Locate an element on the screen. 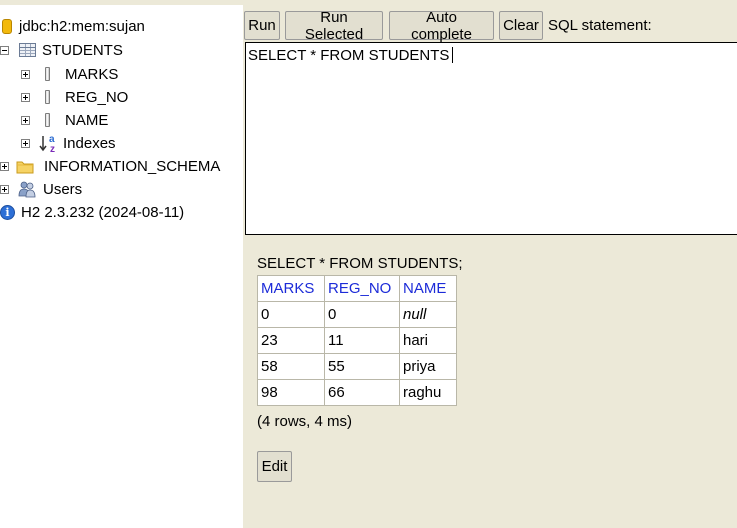 The width and height of the screenshot is (737, 528). tree-node-column-reg-no: REG_NO is located at coordinates (74, 97).